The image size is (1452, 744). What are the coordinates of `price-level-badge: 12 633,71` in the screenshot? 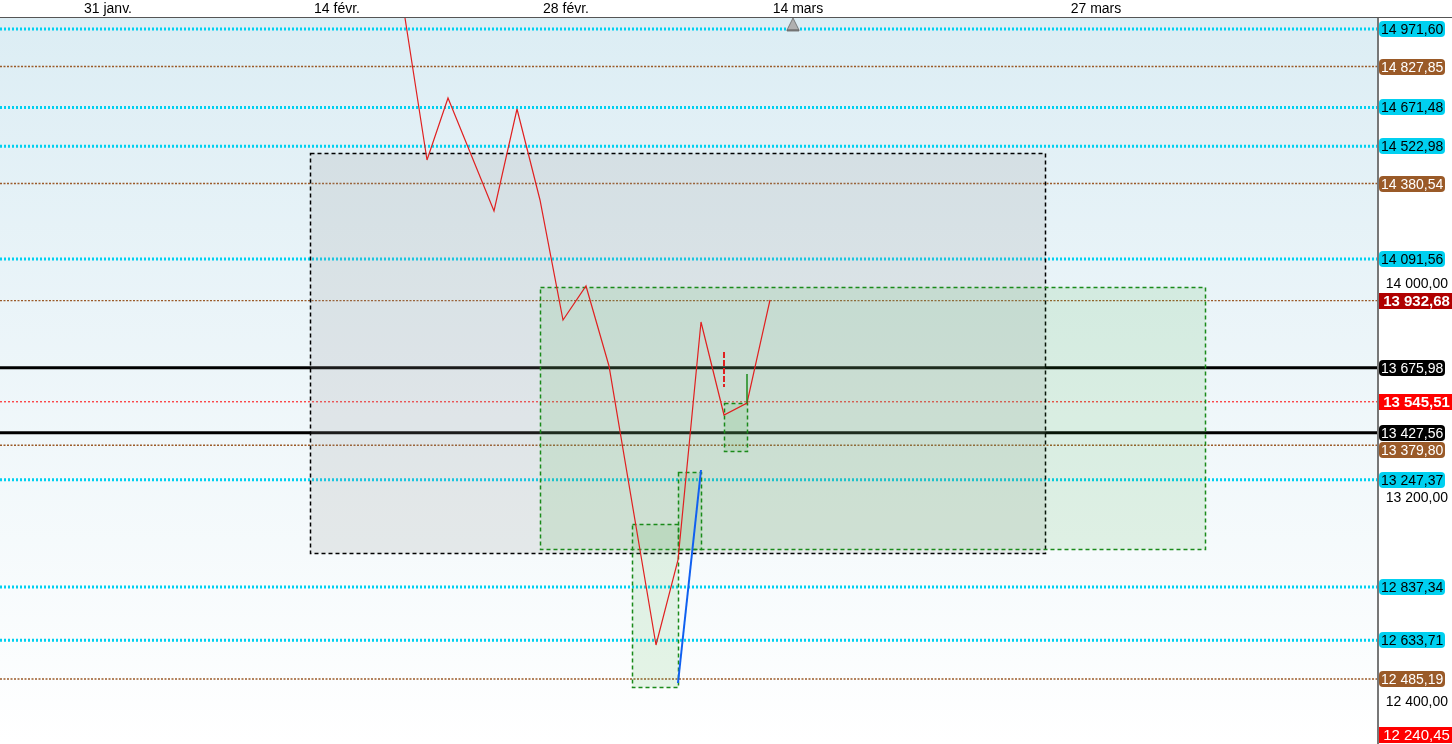 It's located at (1412, 640).